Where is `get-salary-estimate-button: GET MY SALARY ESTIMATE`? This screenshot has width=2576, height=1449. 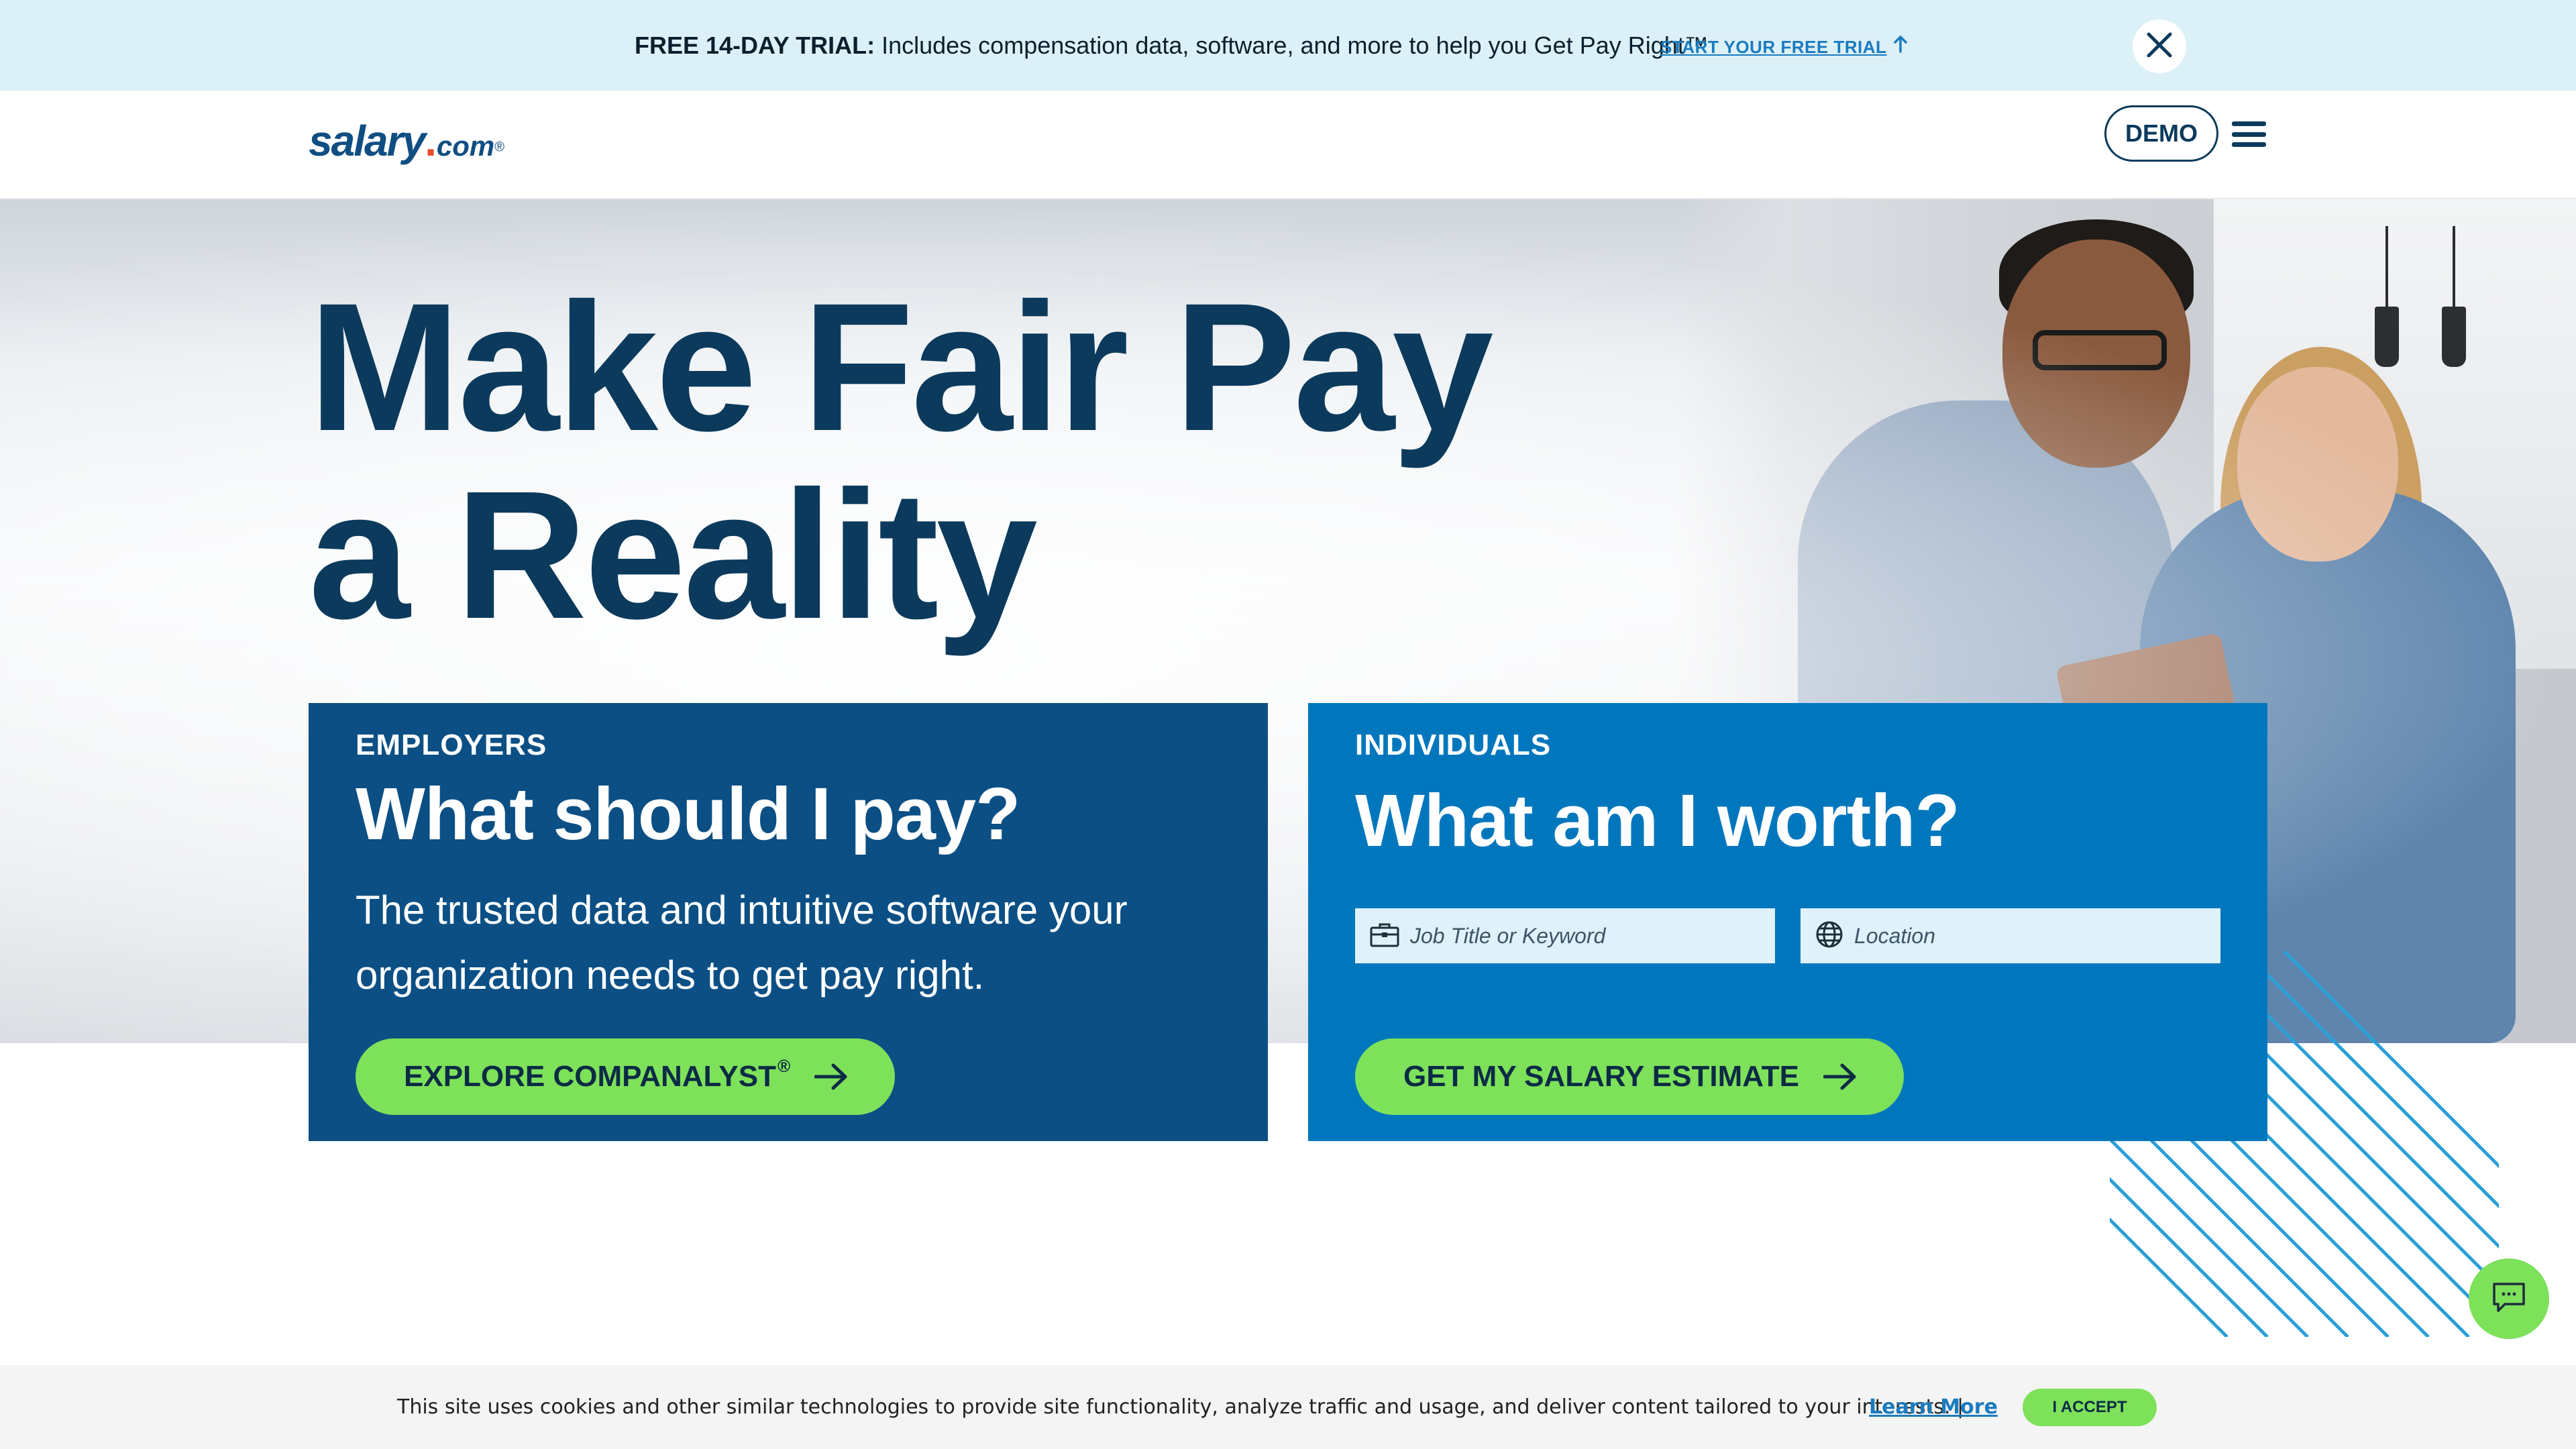 get-salary-estimate-button: GET MY SALARY ESTIMATE is located at coordinates (1629, 1076).